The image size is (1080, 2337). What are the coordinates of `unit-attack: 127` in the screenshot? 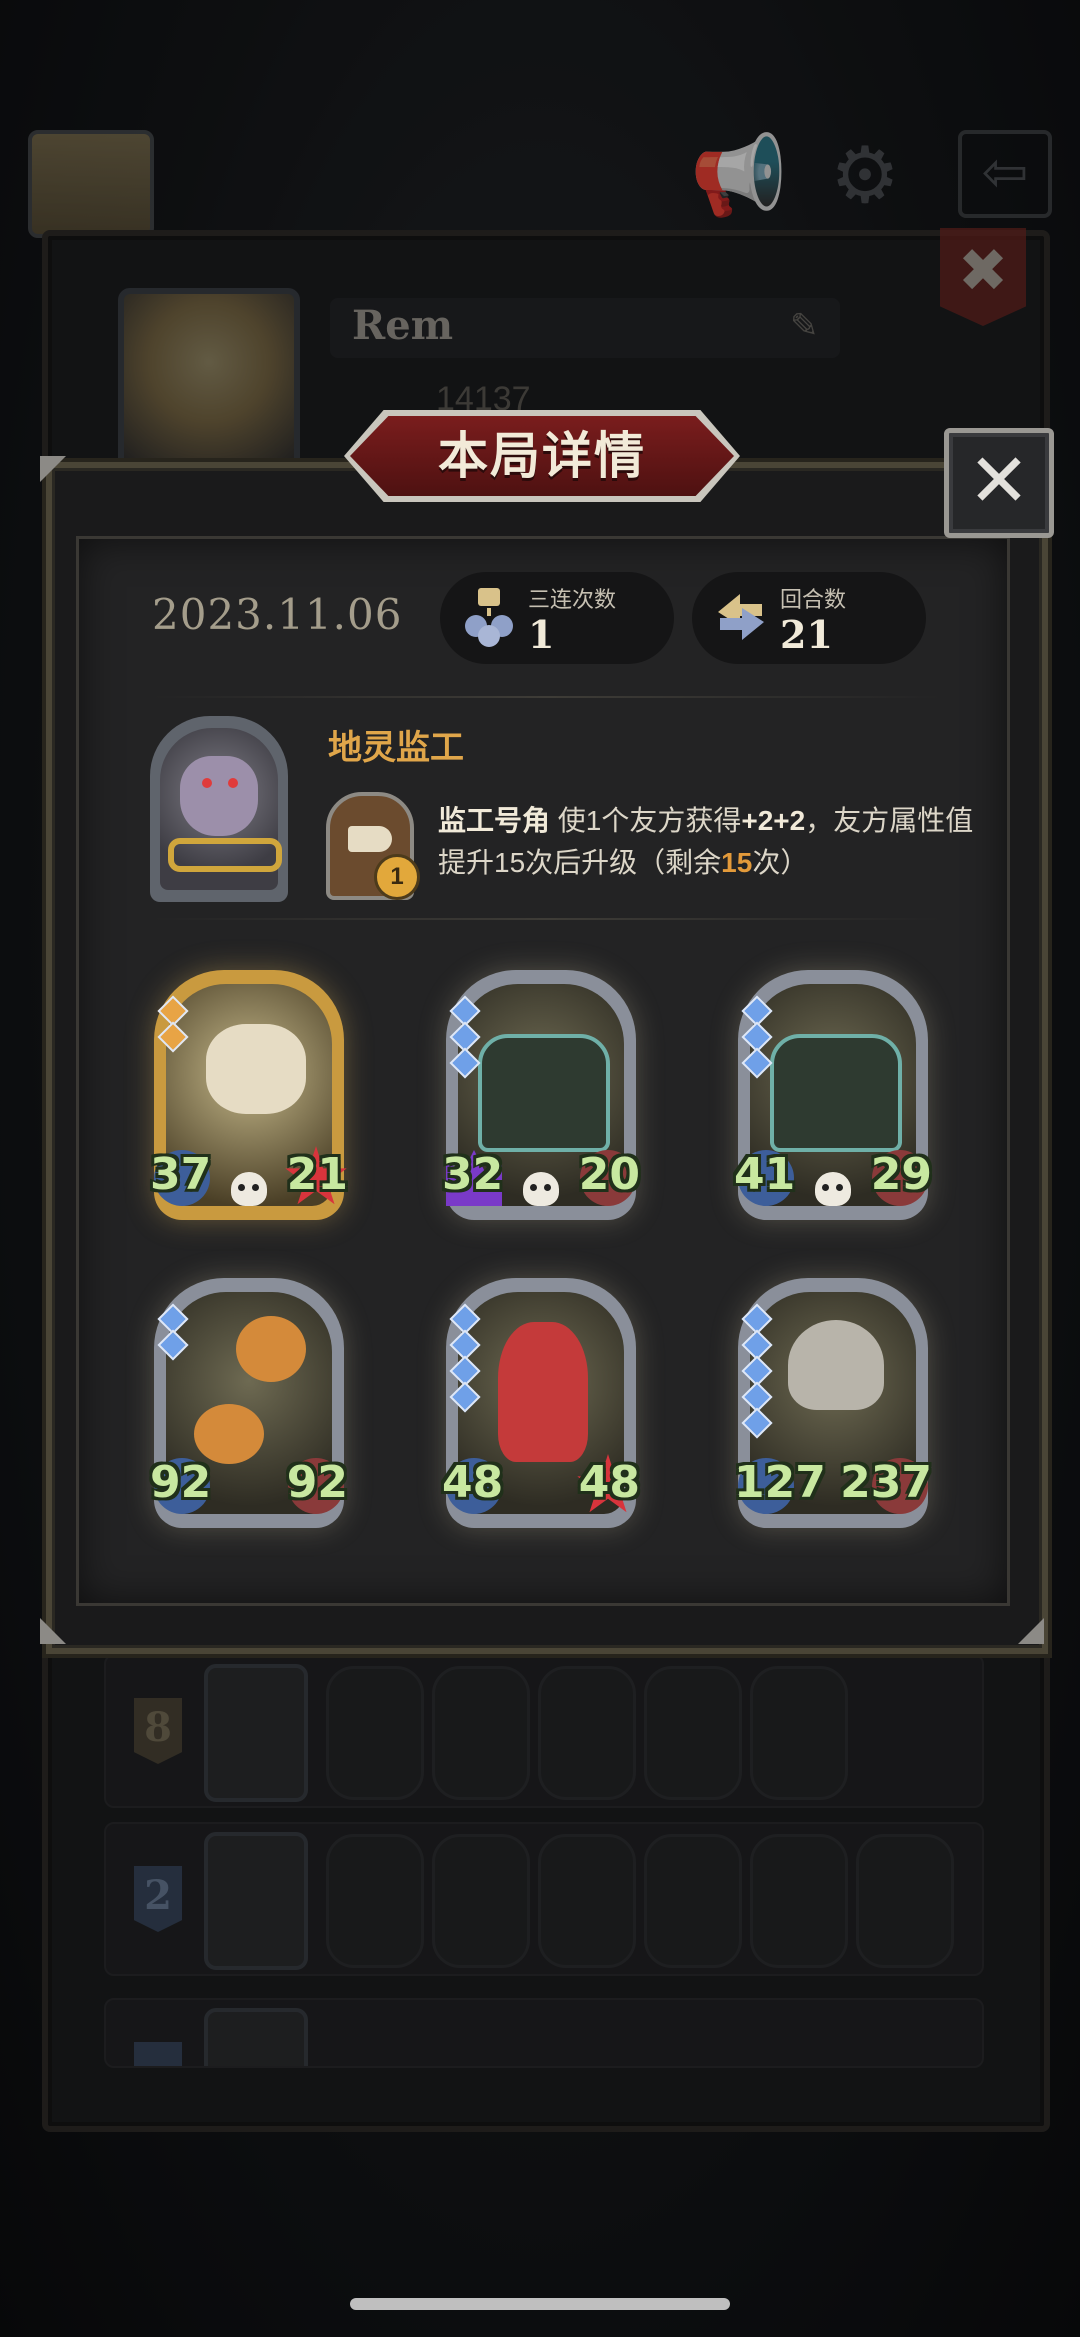 It's located at (780, 1482).